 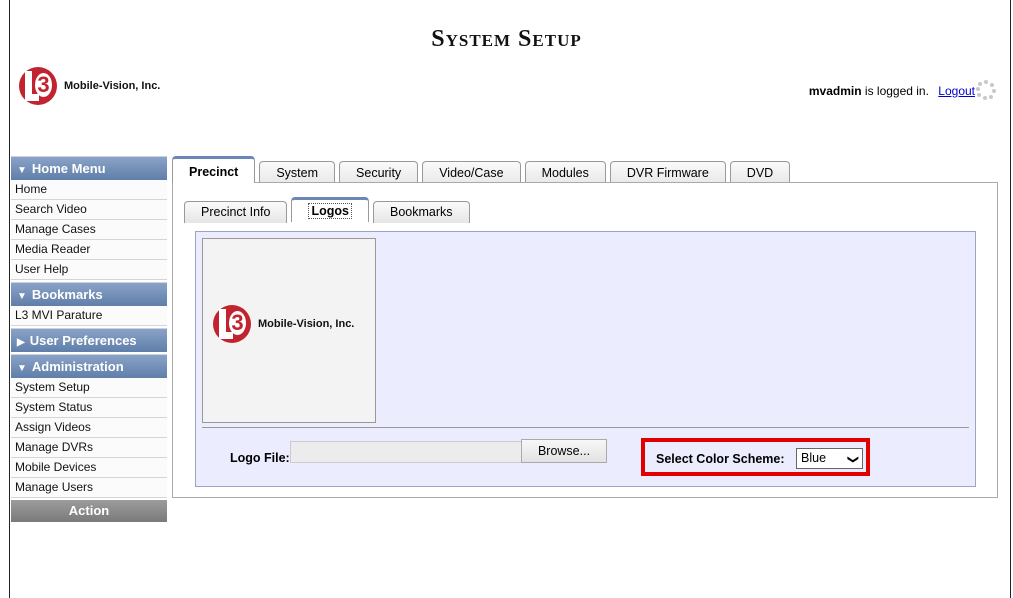 I want to click on username: mvadmin, so click(x=835, y=91).